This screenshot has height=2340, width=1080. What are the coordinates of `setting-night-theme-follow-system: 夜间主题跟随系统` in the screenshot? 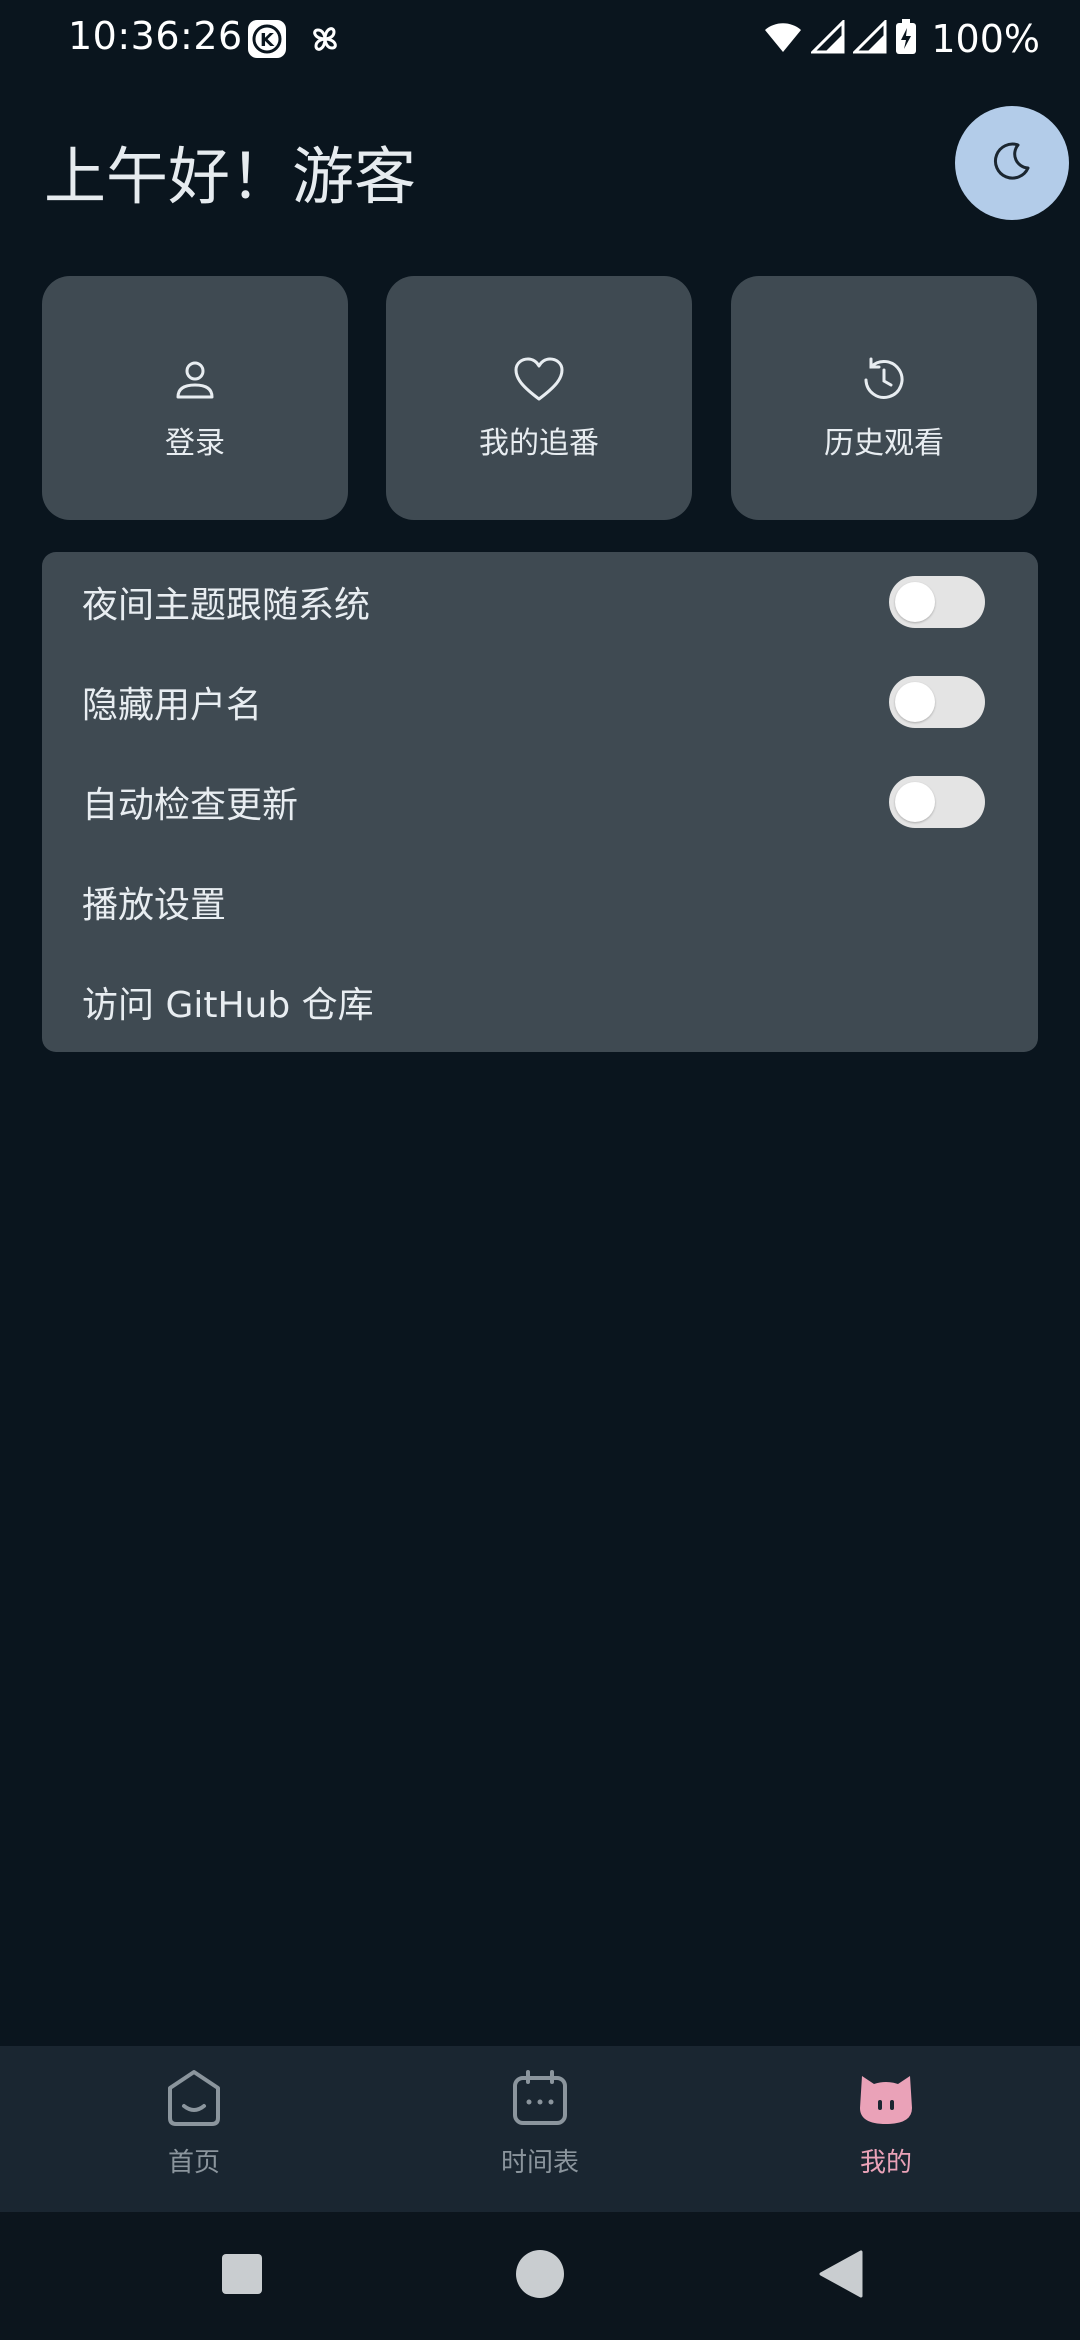 It's located at (540, 602).